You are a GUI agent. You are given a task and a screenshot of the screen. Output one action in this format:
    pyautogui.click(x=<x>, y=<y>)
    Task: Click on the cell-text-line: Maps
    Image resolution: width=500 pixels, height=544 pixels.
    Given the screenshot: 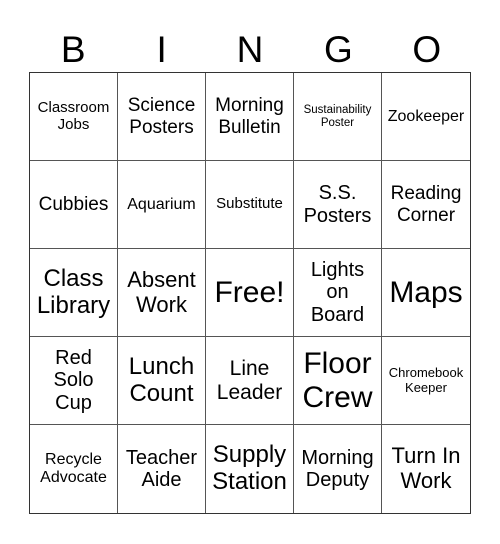 What is the action you would take?
    pyautogui.click(x=426, y=292)
    